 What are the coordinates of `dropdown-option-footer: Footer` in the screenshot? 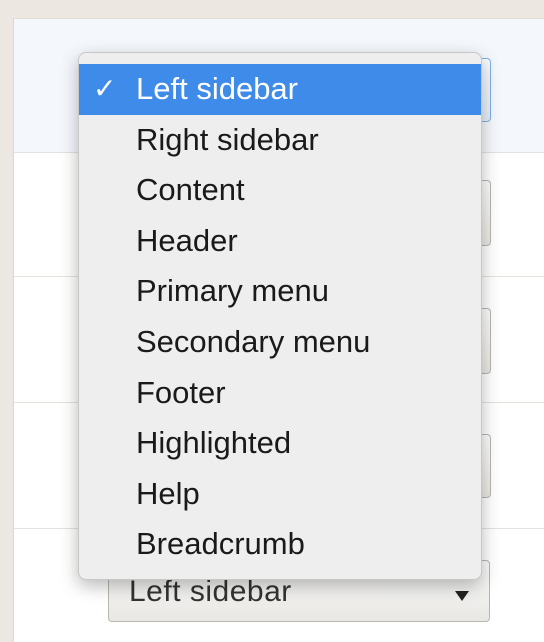 It's located at (280, 393).